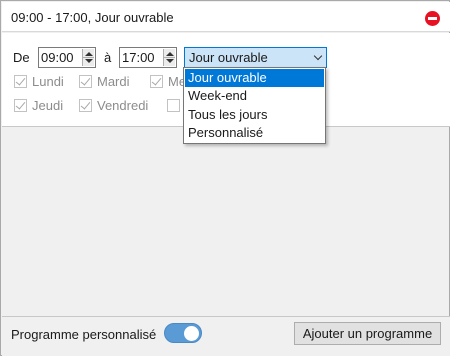  I want to click on remove-circle-icon, so click(432, 18).